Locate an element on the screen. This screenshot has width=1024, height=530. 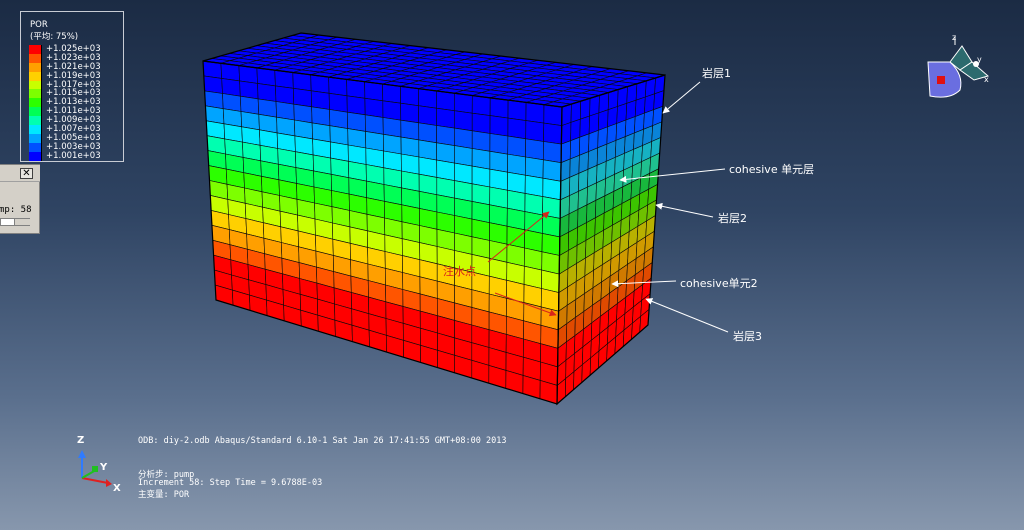
step-label: mp: 58 is located at coordinates (16, 210).